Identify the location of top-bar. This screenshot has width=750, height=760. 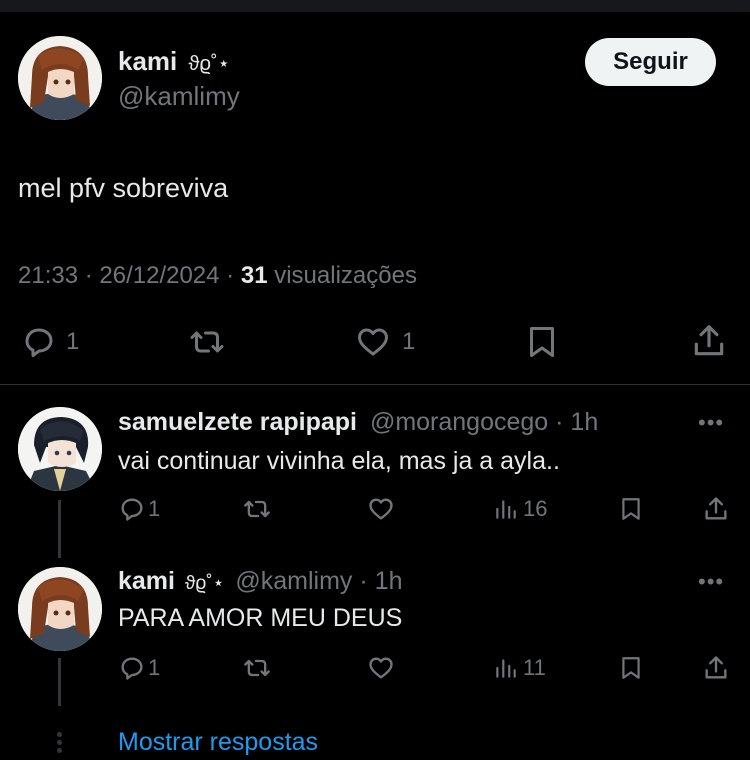
(375, 6).